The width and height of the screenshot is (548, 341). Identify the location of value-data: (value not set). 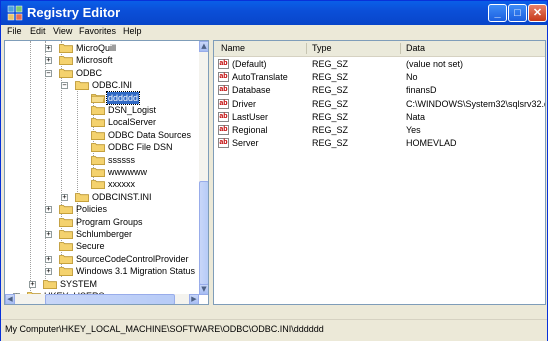
(435, 64).